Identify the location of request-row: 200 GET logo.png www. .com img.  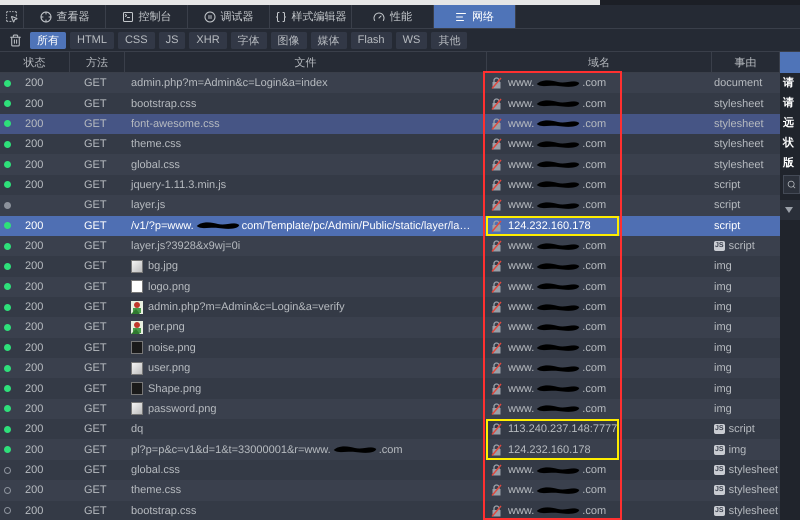
(390, 286).